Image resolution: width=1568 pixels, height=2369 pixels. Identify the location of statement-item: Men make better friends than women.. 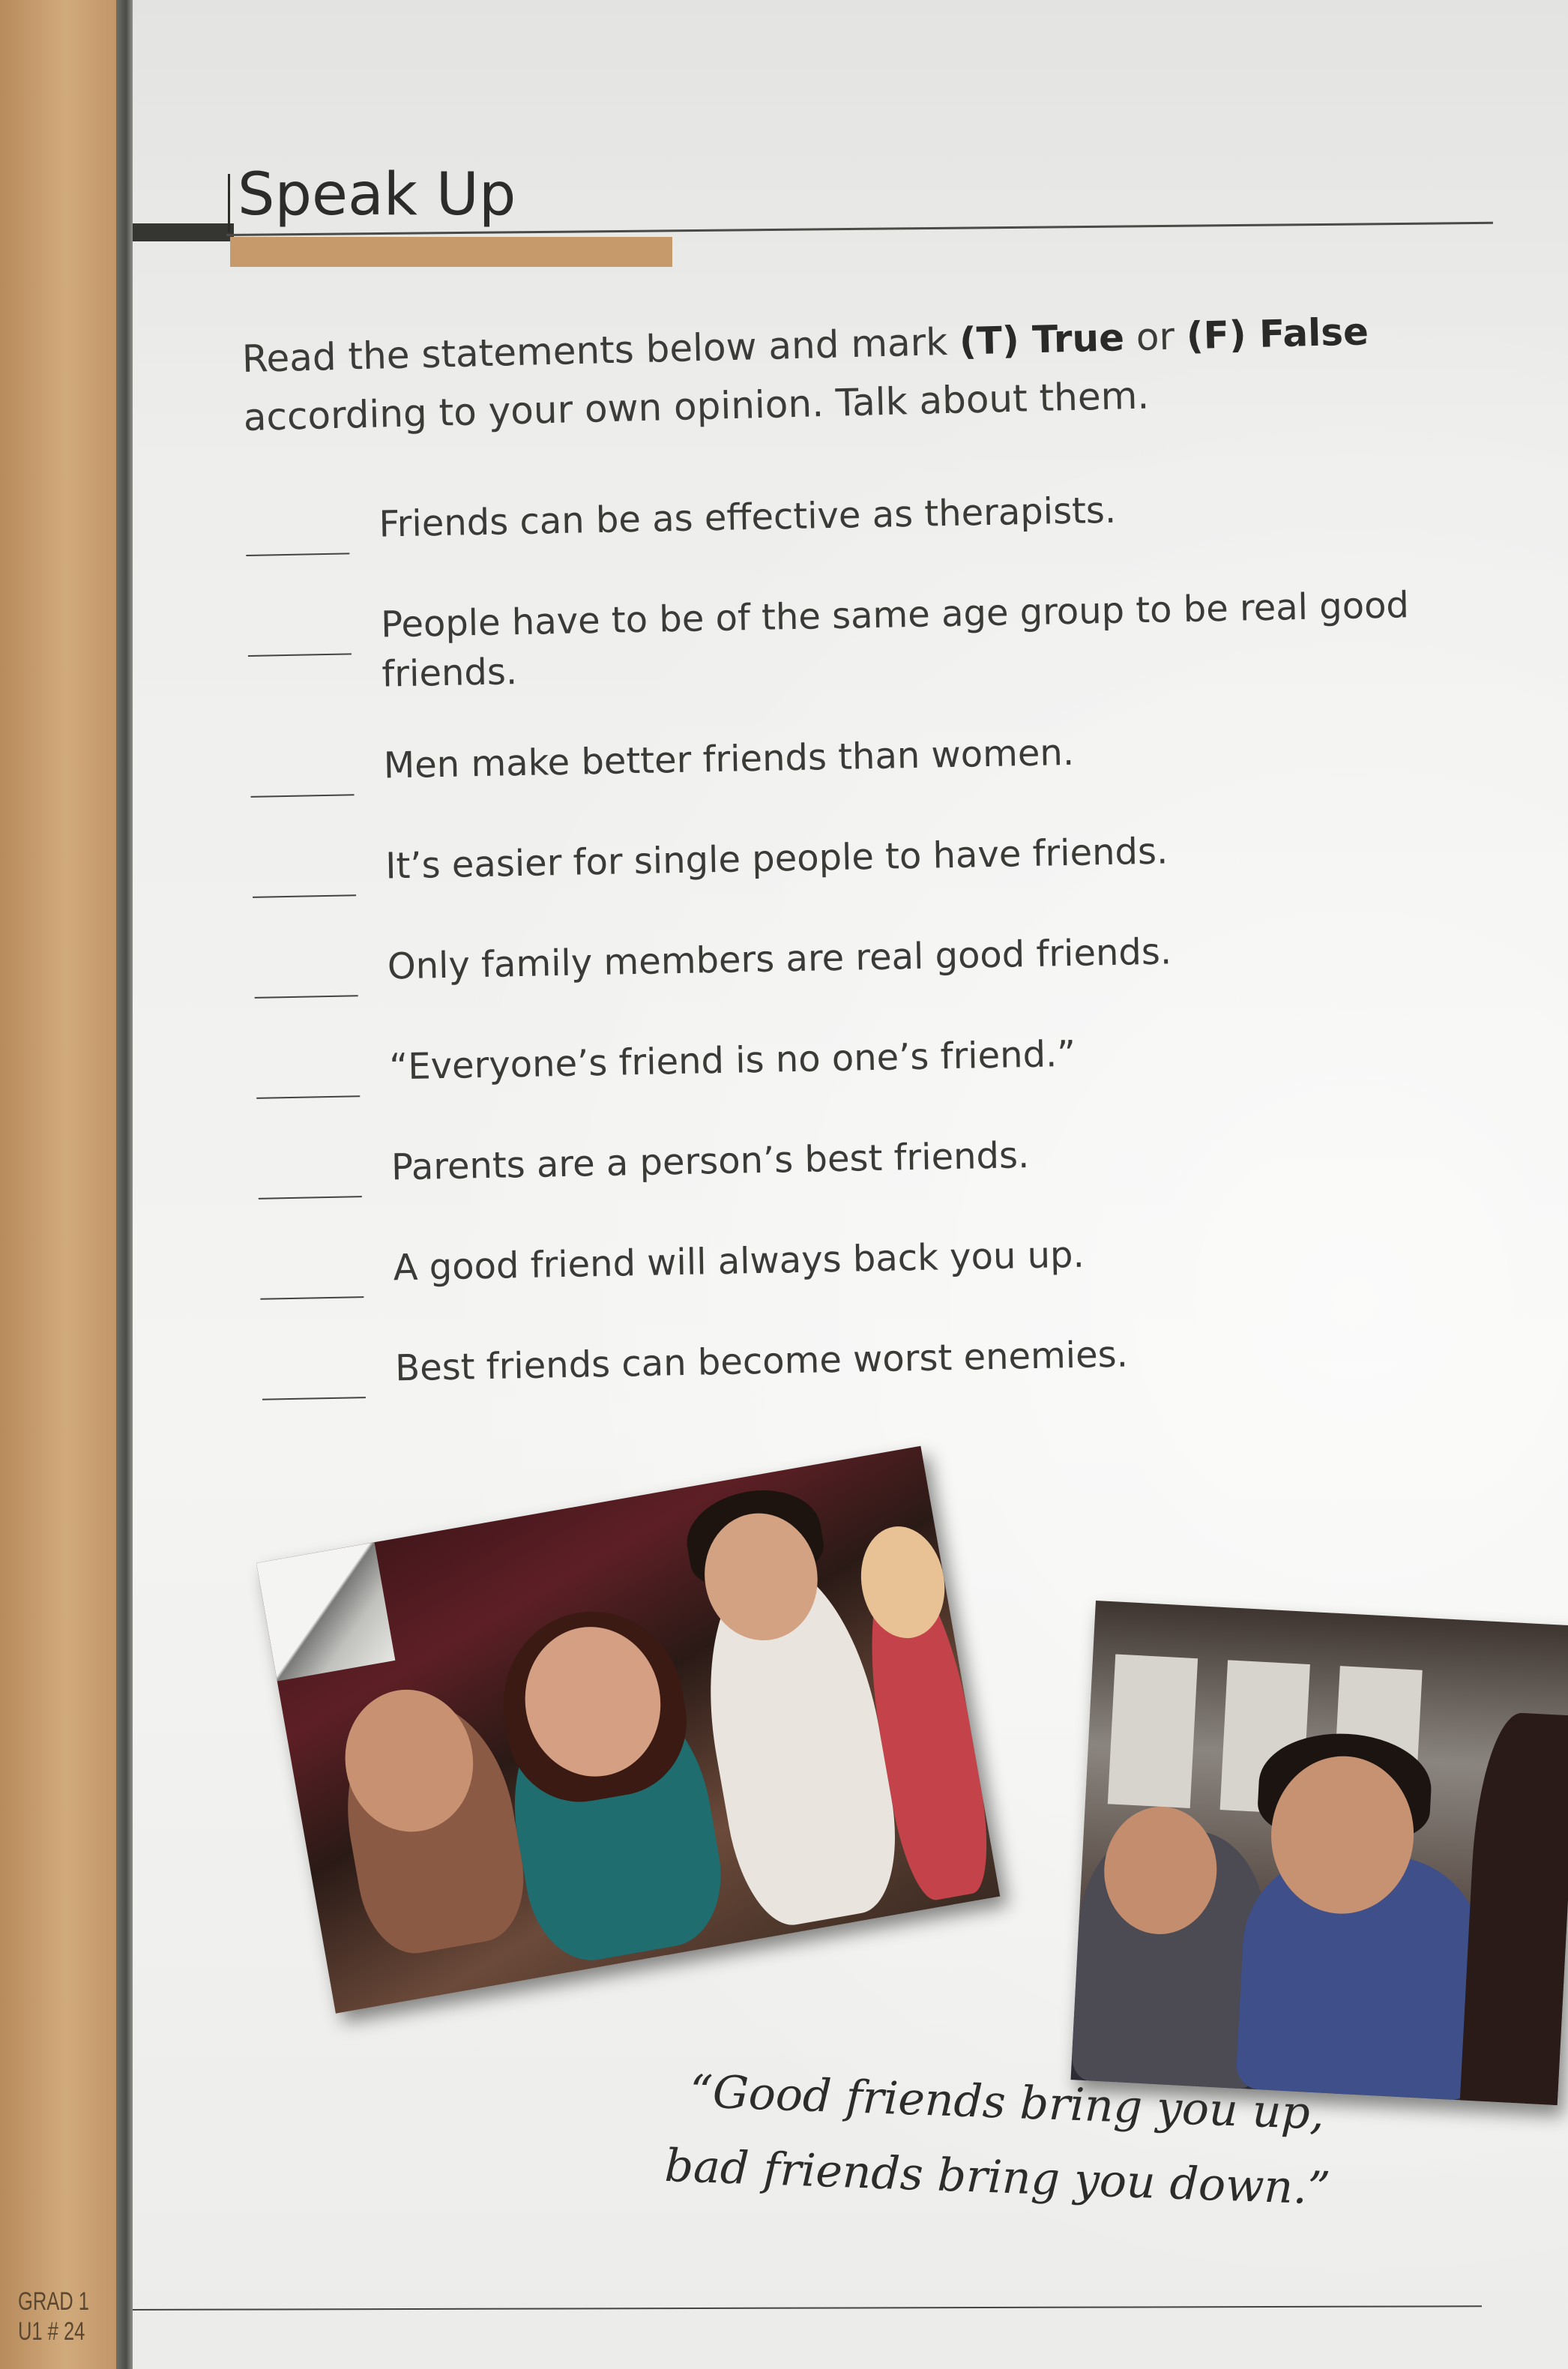
(887, 769).